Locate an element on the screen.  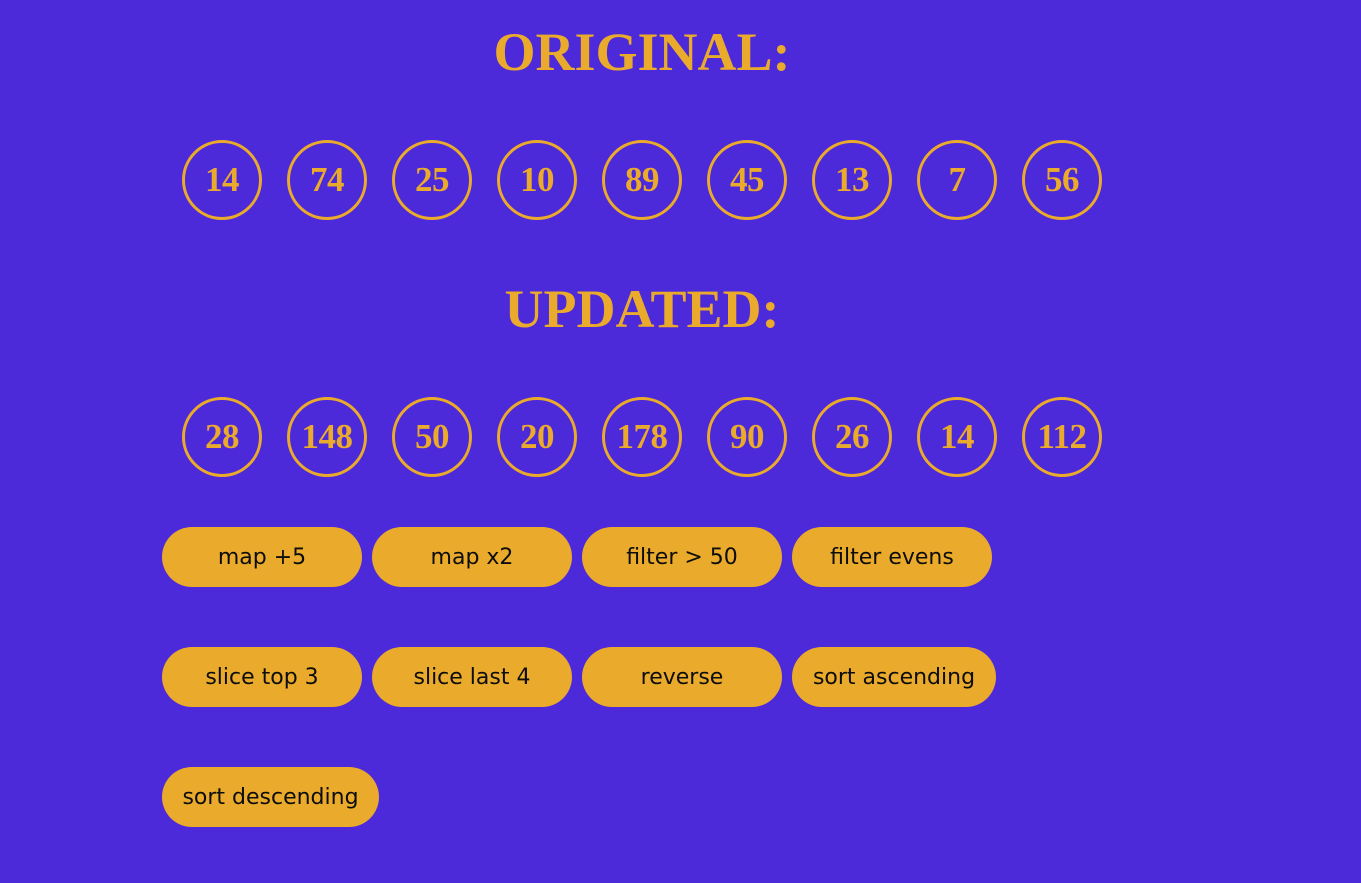
original-number: 25 is located at coordinates (432, 180).